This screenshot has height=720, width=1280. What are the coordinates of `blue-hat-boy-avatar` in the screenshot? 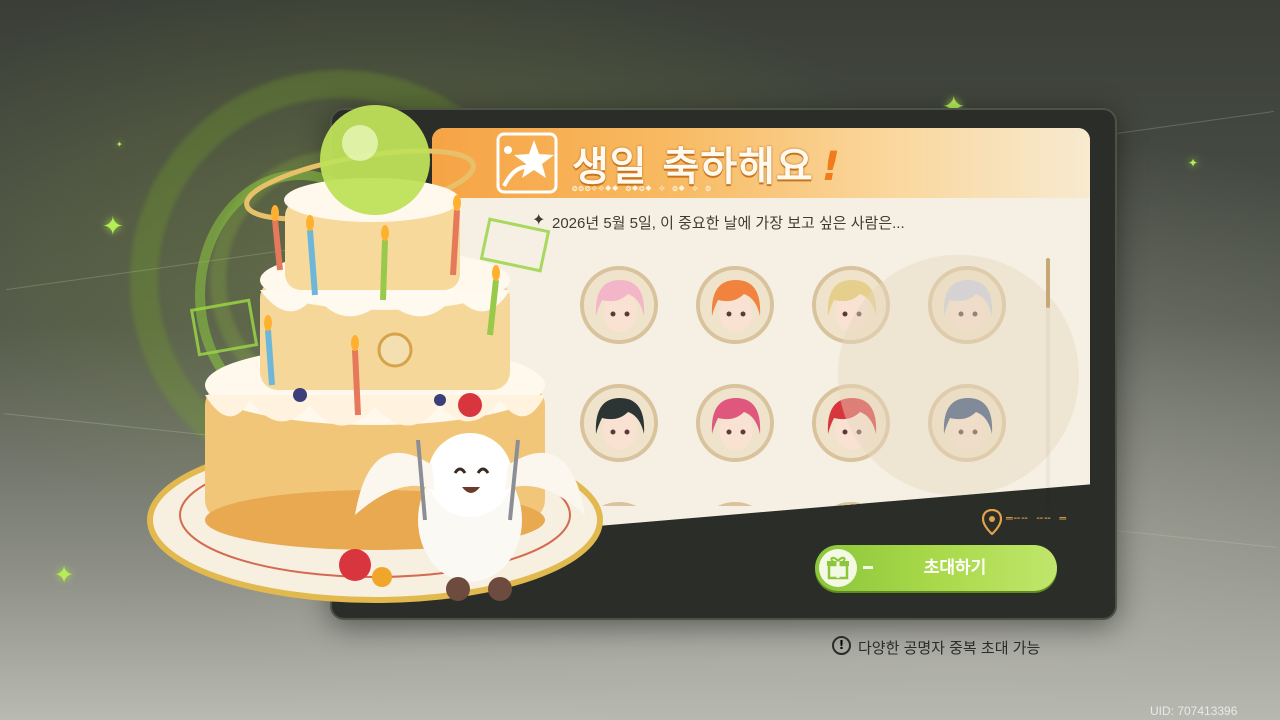 It's located at (967, 423).